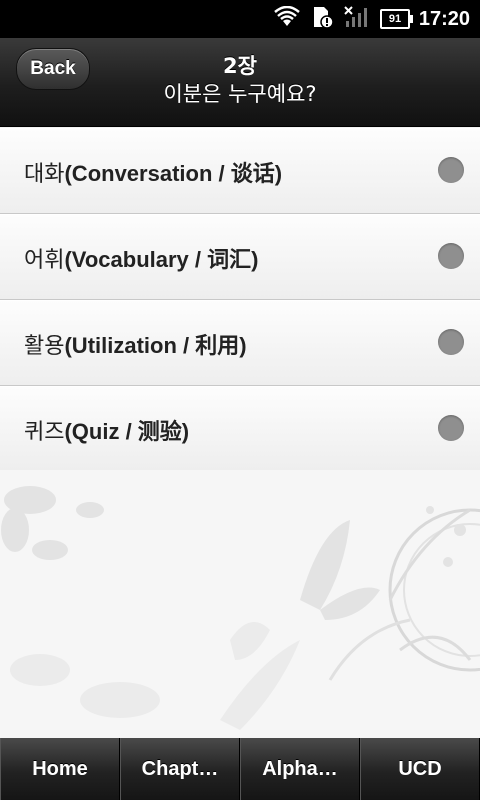  I want to click on list-item-quiz: 퀴즈(Quiz / 测验), so click(240, 429).